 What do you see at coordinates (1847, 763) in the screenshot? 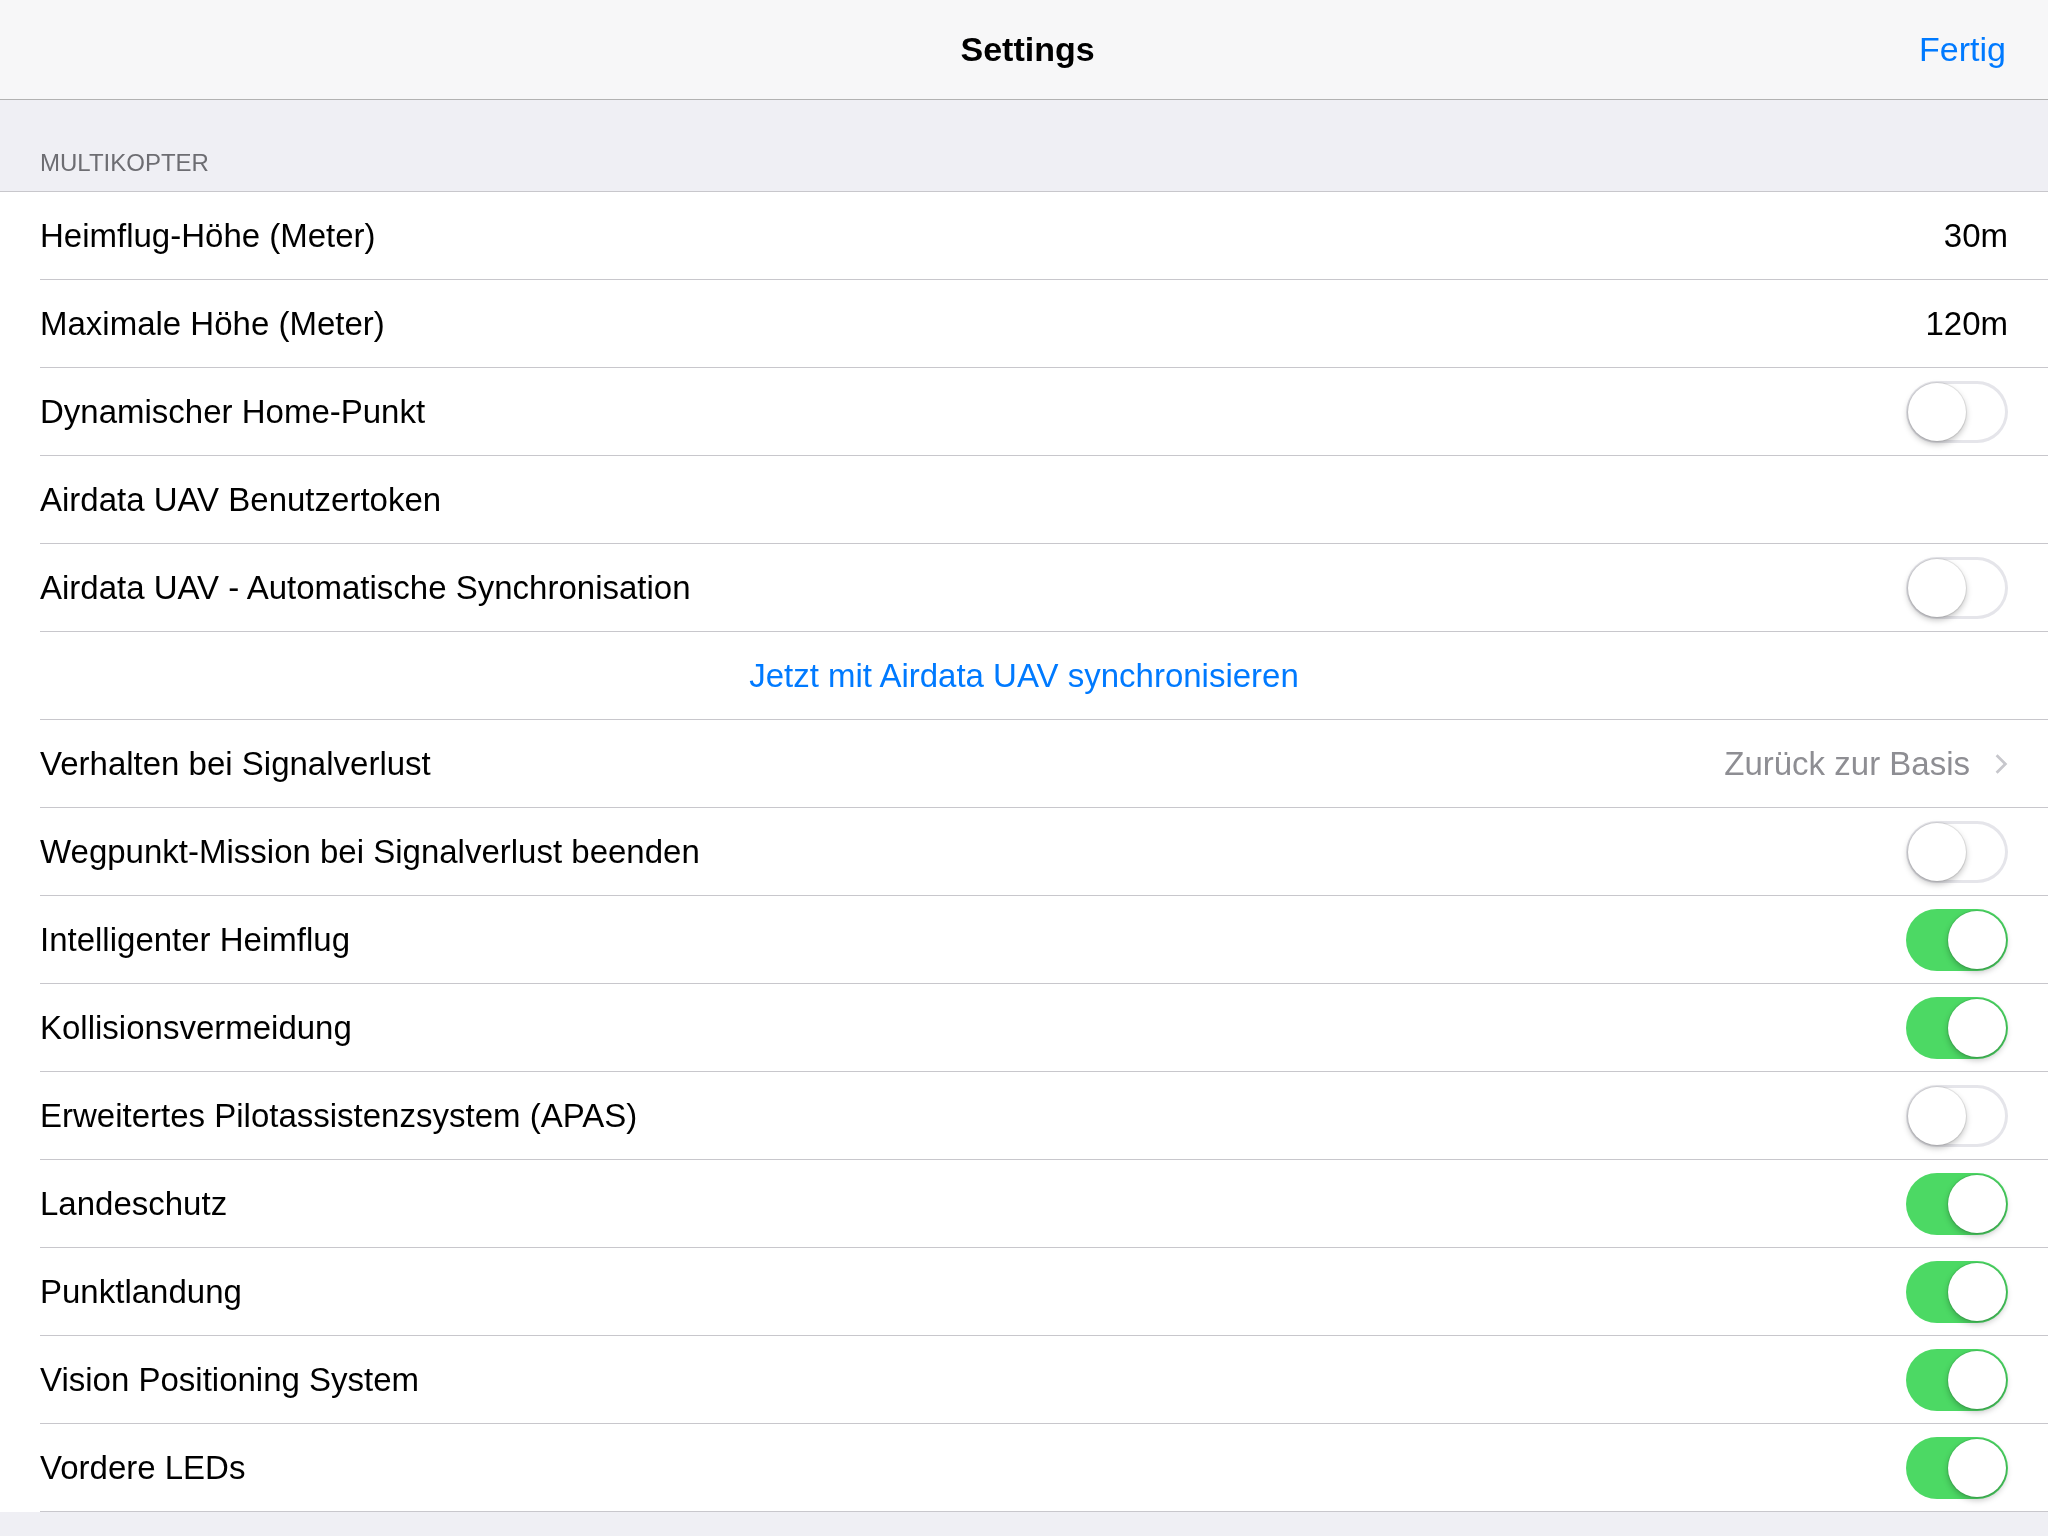
I see `row-detail: Zurück zur Basis` at bounding box center [1847, 763].